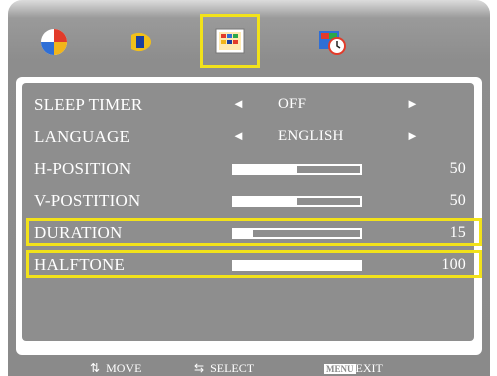 The image size is (497, 376). Describe the element at coordinates (88, 104) in the screenshot. I see `sleep-timer-label: SLEEP TIMER` at that location.